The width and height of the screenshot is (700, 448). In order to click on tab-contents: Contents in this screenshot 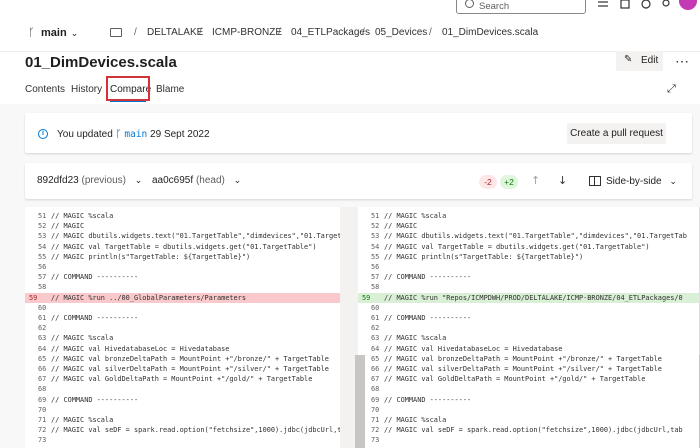, I will do `click(45, 89)`.